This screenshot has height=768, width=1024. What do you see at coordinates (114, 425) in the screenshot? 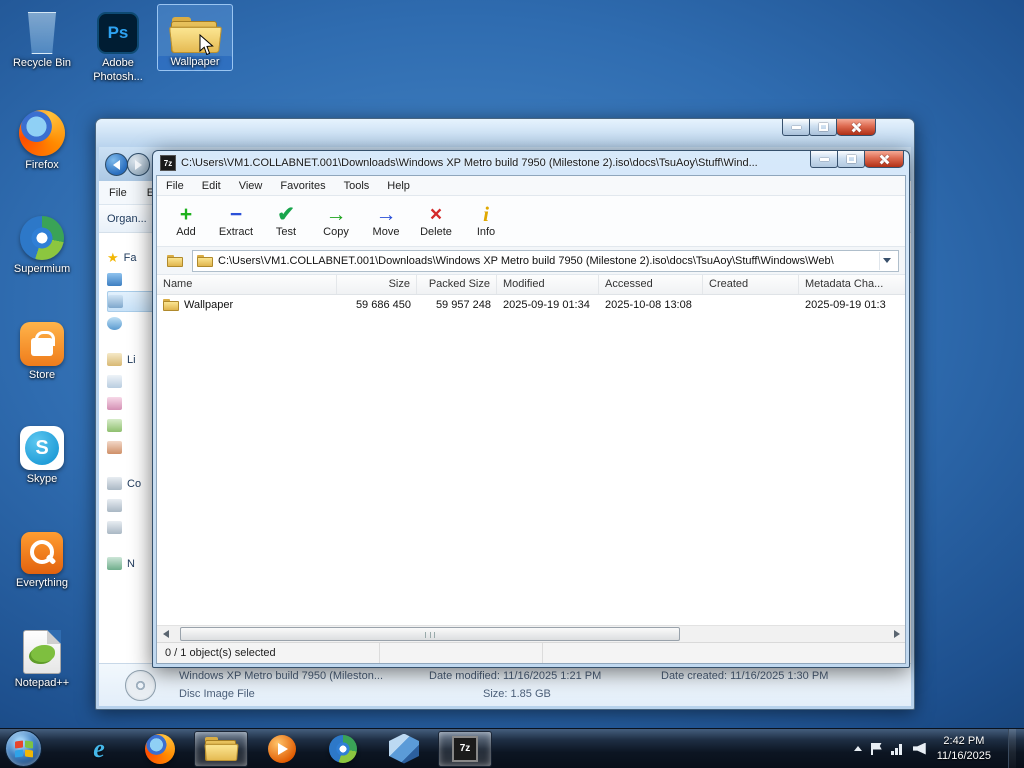
I see `pictures-icon` at bounding box center [114, 425].